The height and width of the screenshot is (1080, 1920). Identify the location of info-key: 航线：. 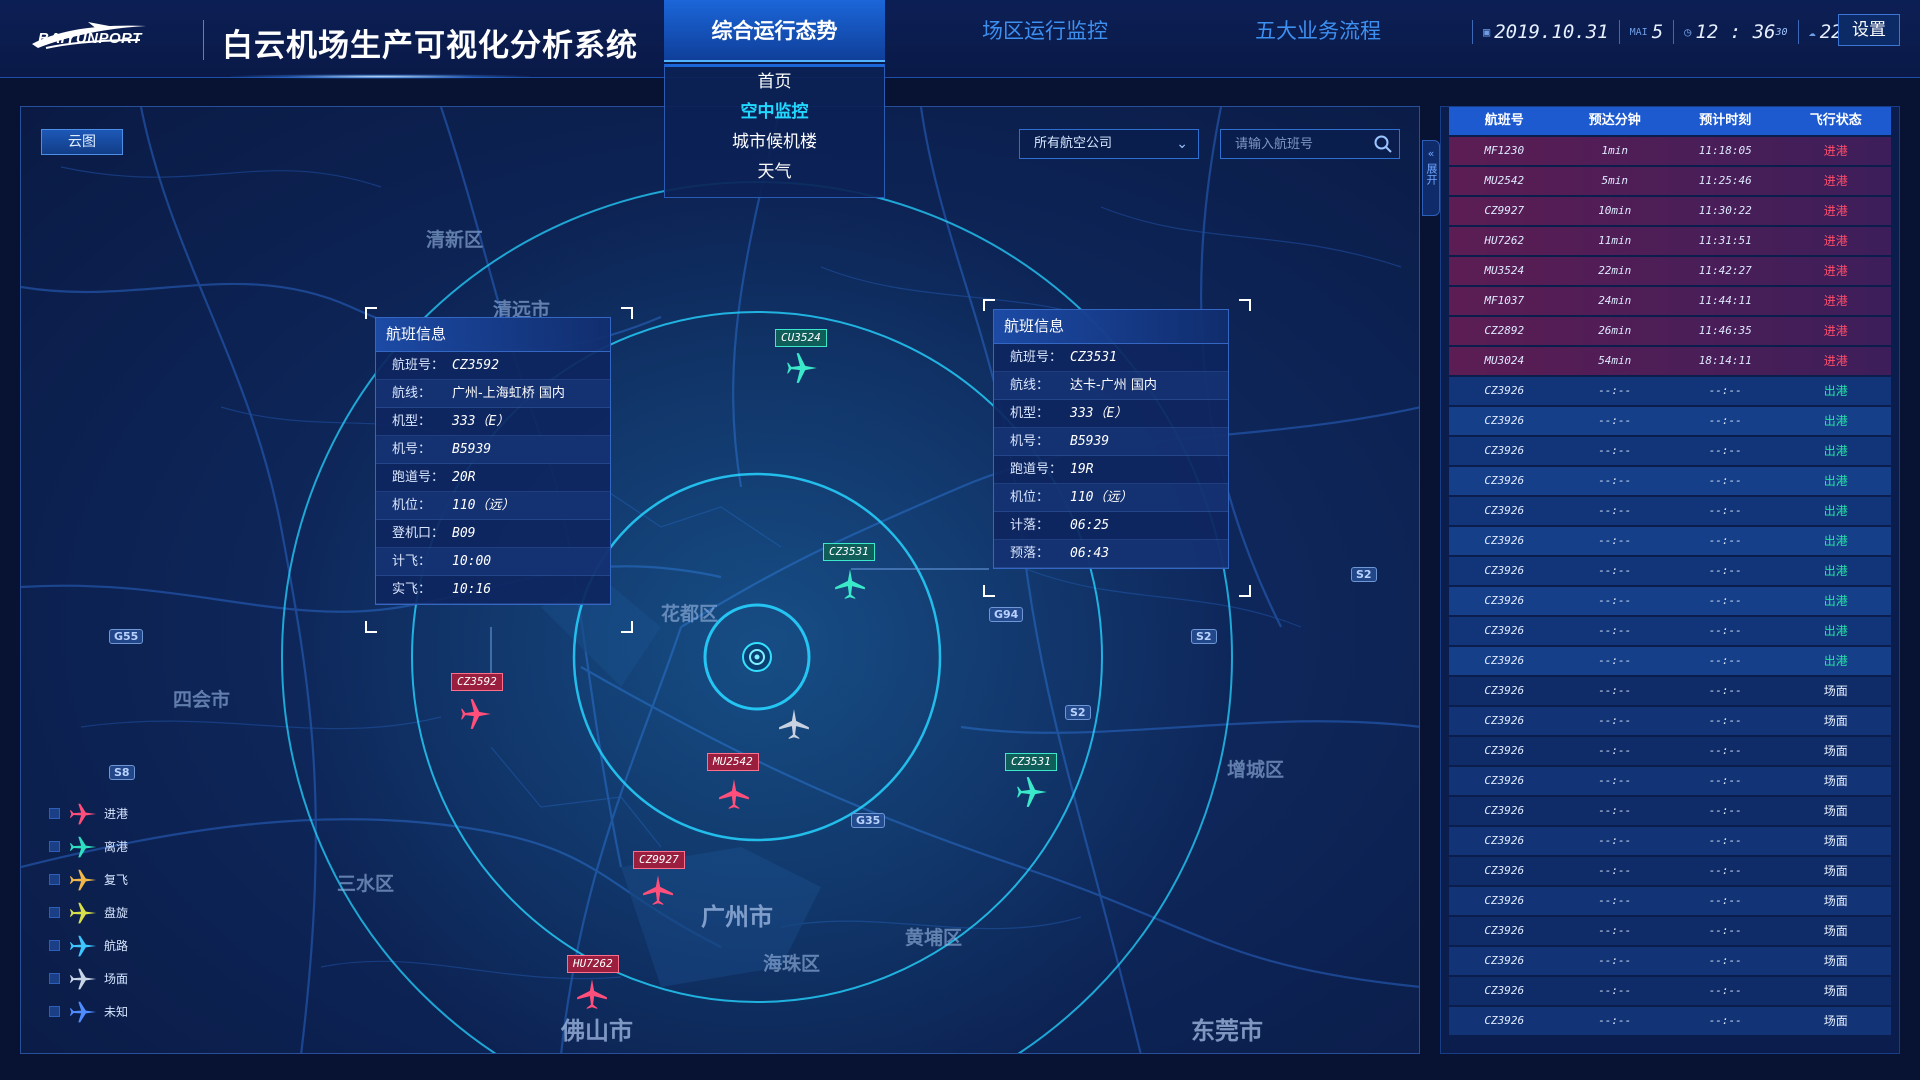
(1030, 385).